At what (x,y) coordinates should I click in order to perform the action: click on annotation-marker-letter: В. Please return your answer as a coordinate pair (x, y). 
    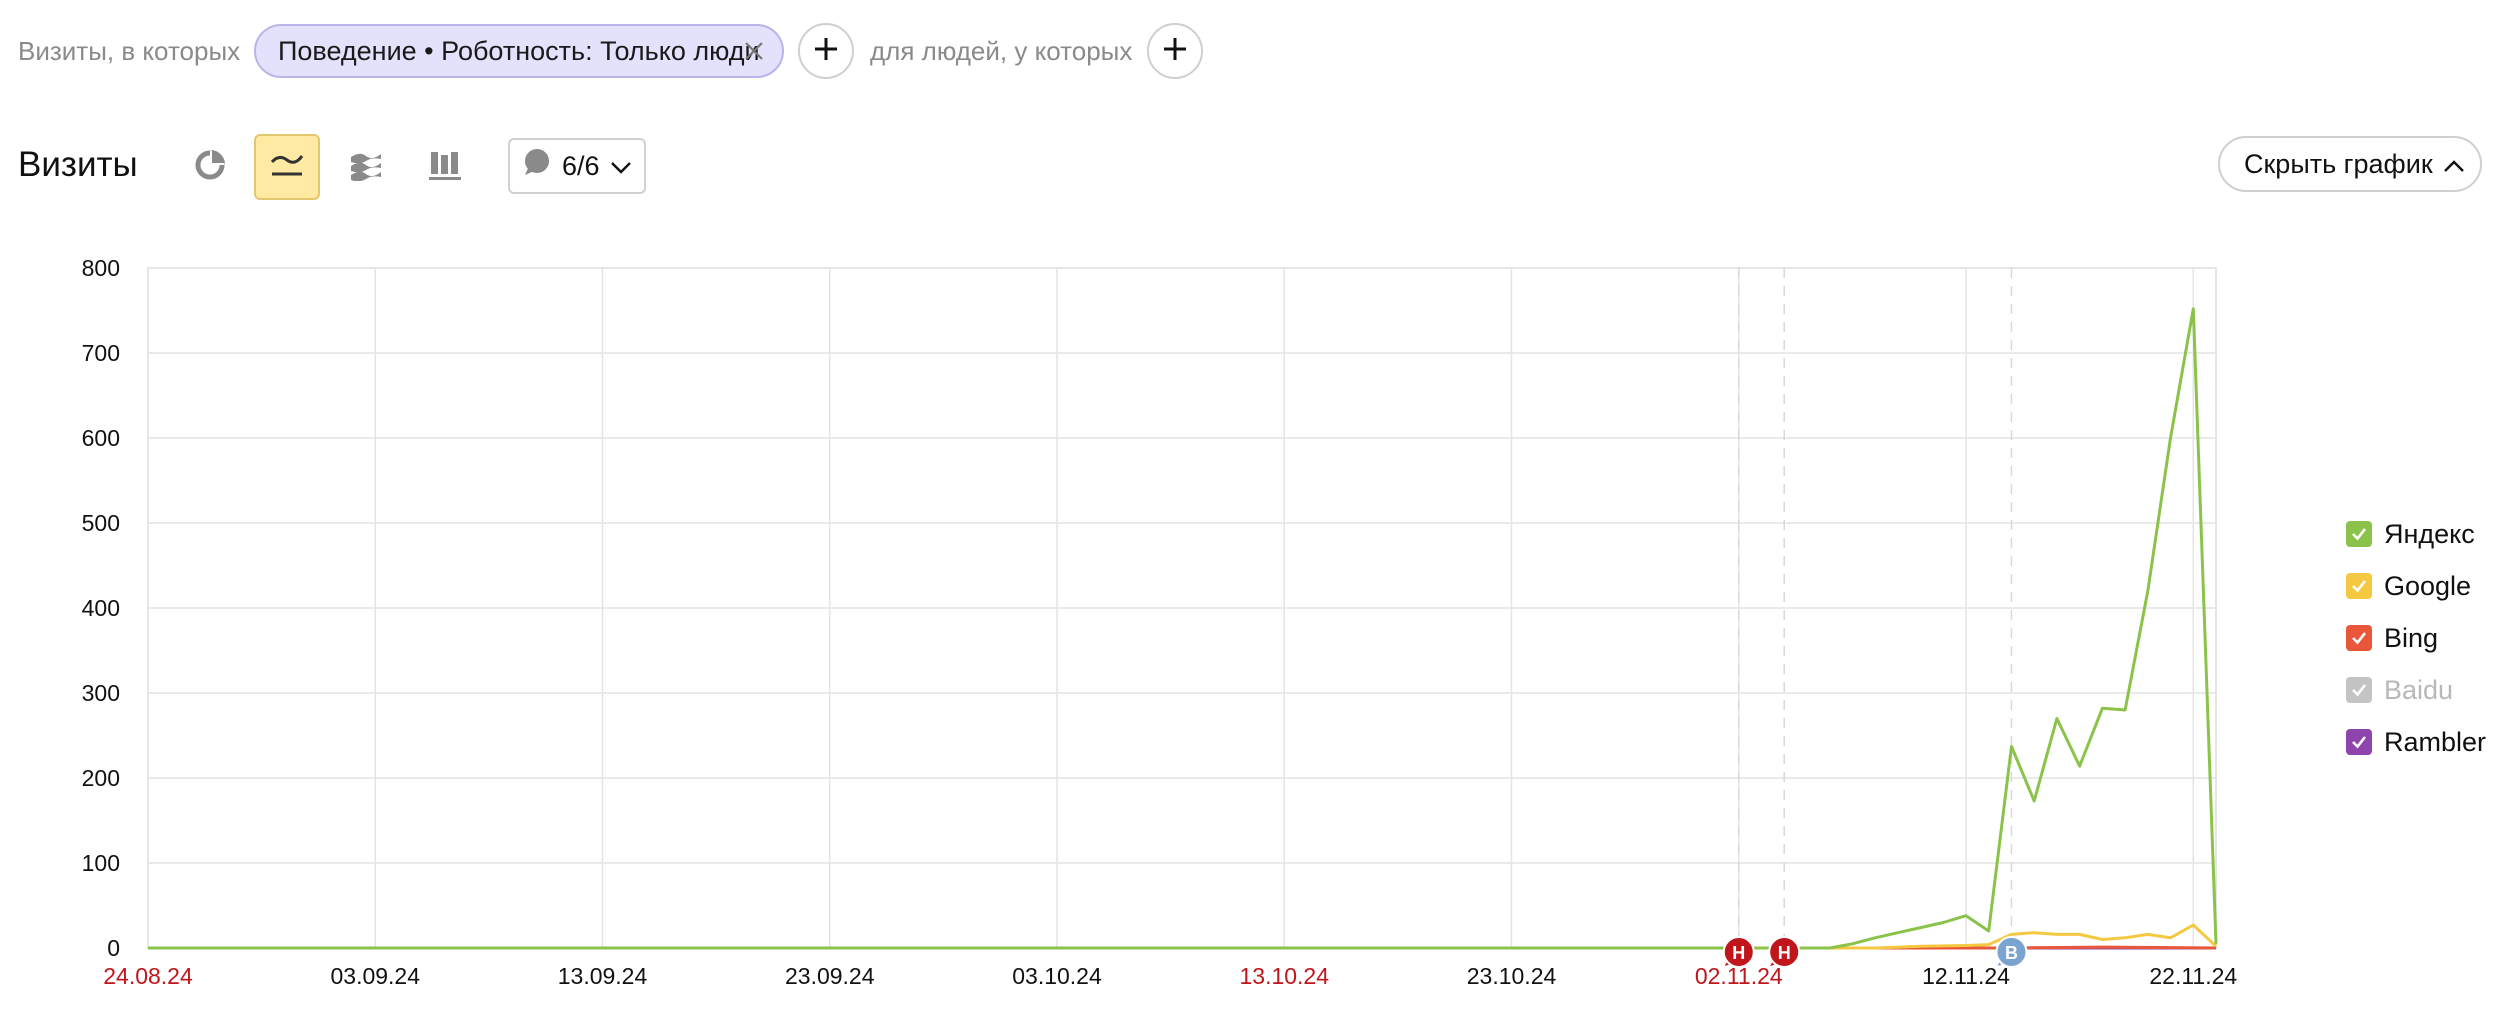
    Looking at the image, I should click on (2011, 953).